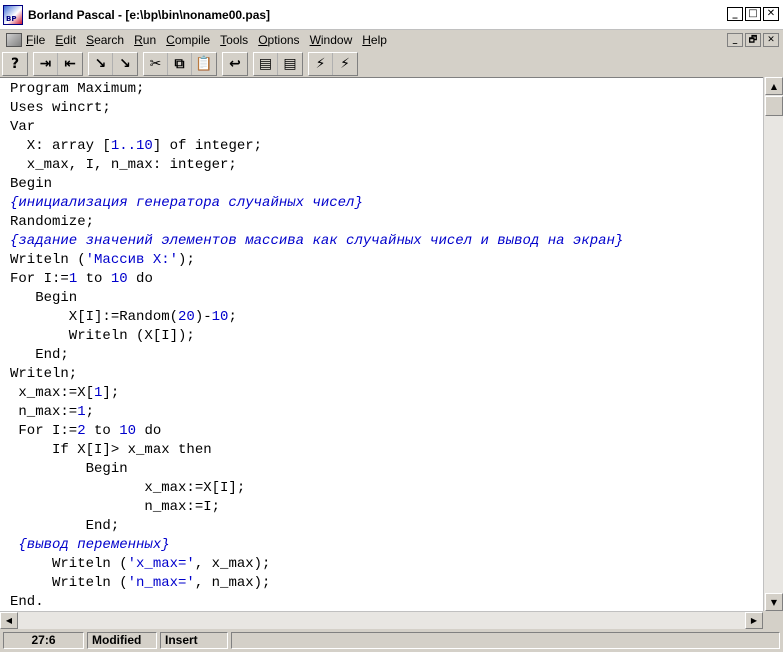 The image size is (783, 652). What do you see at coordinates (774, 86) in the screenshot?
I see `scroll-up-arrow-icon: ▲` at bounding box center [774, 86].